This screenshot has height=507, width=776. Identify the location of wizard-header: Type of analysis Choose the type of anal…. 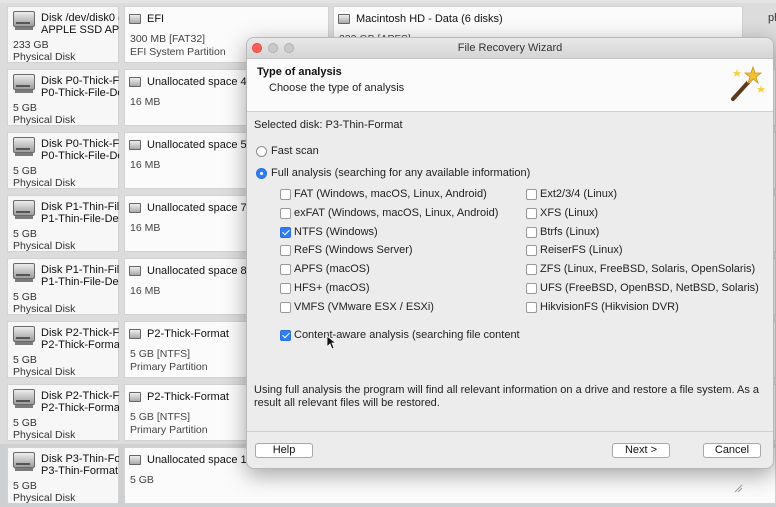
(510, 85).